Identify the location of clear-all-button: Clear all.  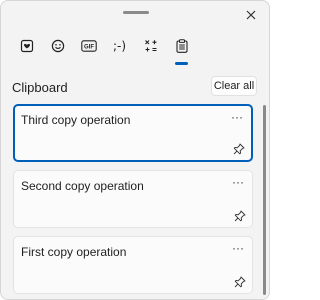
(234, 86).